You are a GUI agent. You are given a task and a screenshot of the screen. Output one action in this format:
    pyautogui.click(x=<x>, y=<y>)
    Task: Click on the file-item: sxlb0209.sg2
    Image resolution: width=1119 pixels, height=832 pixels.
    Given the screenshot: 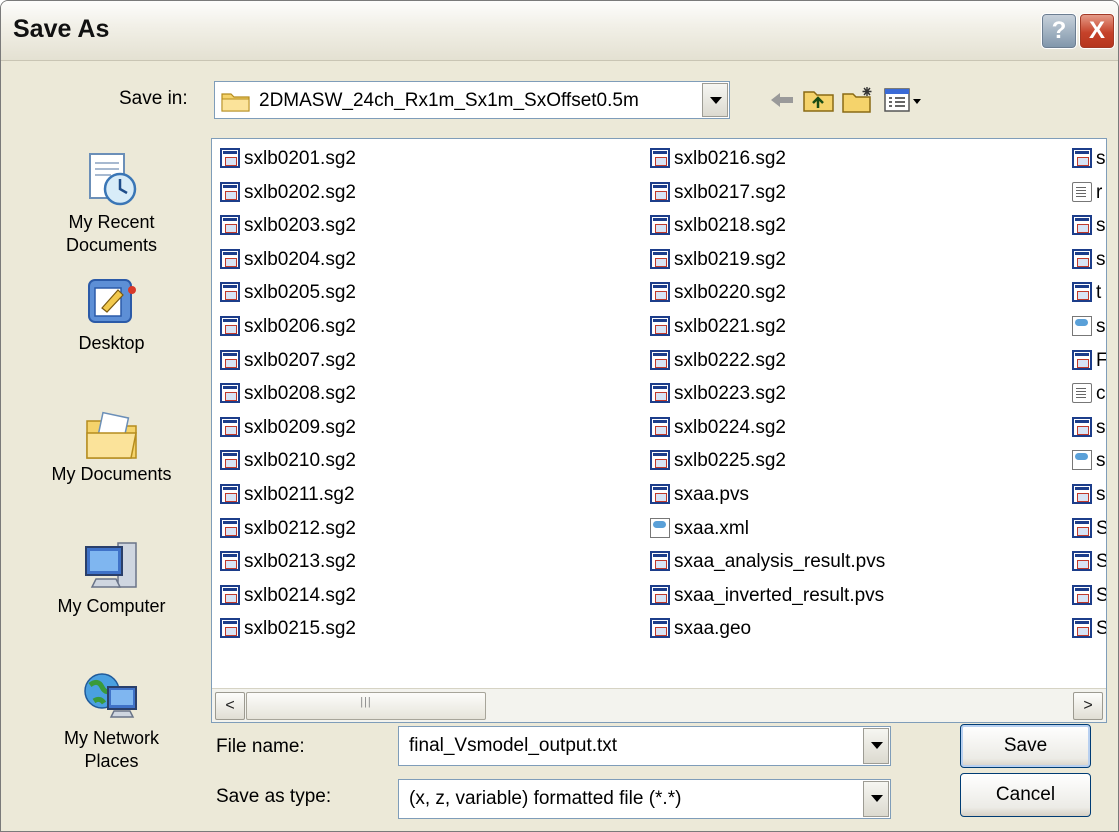 What is the action you would take?
    pyautogui.click(x=288, y=428)
    